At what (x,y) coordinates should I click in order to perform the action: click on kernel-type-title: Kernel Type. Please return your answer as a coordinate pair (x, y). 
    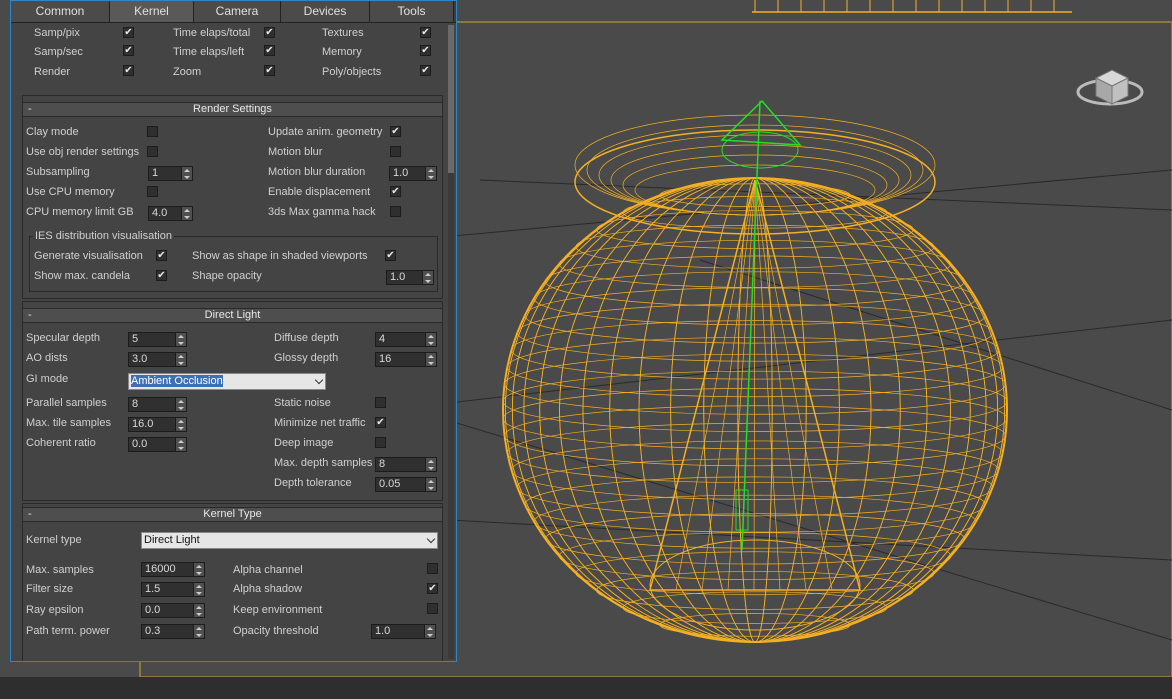
    Looking at the image, I should click on (232, 514).